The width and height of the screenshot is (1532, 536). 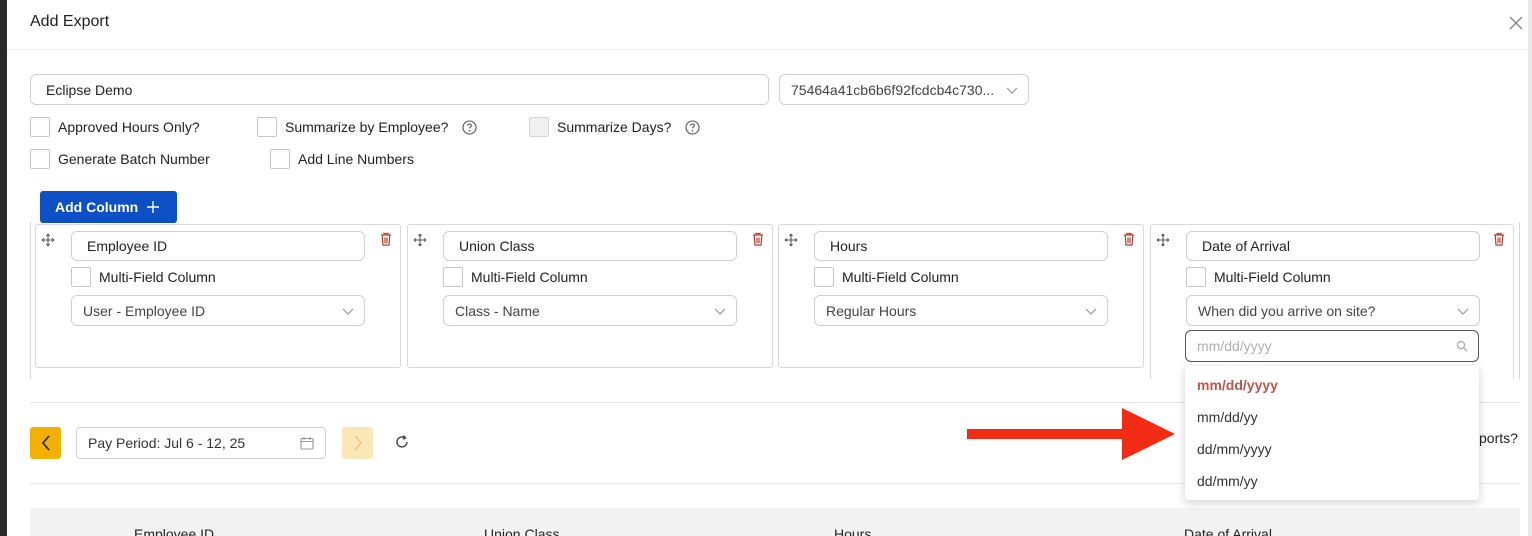 What do you see at coordinates (1462, 346) in the screenshot?
I see `search-icon` at bounding box center [1462, 346].